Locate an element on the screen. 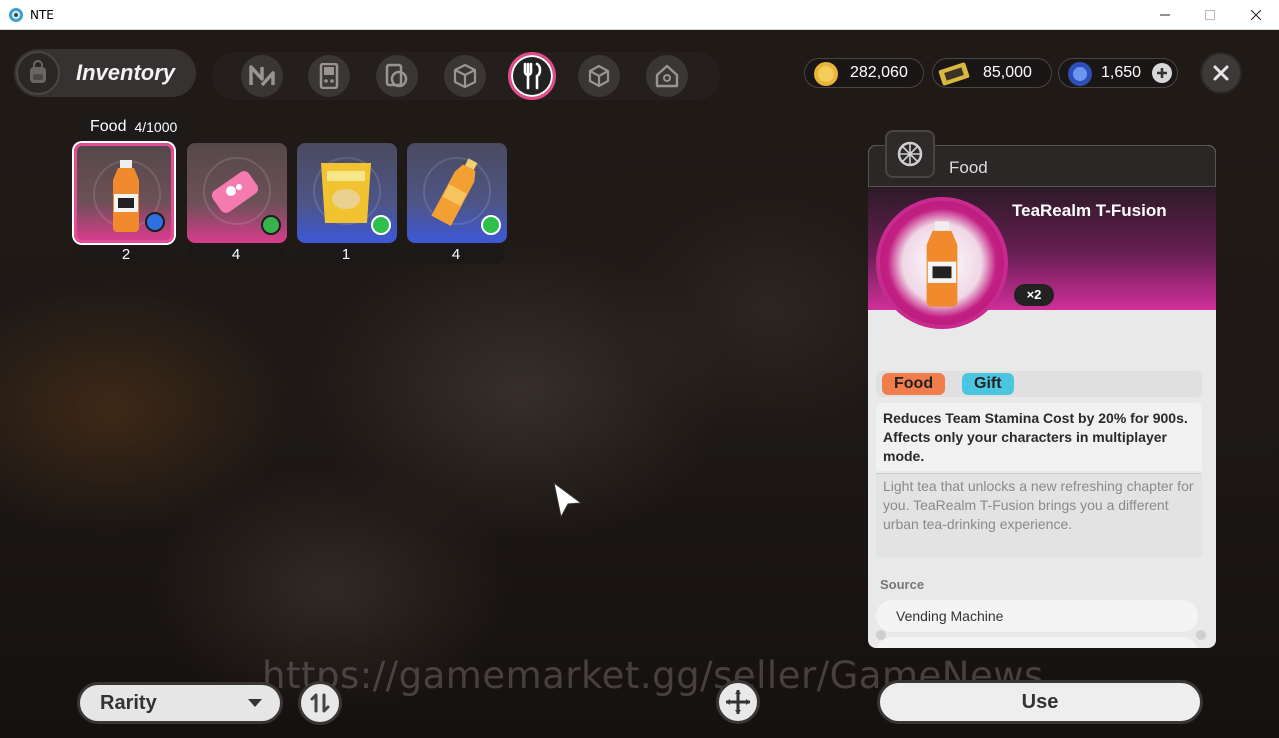  cube-icon is located at coordinates (599, 76).